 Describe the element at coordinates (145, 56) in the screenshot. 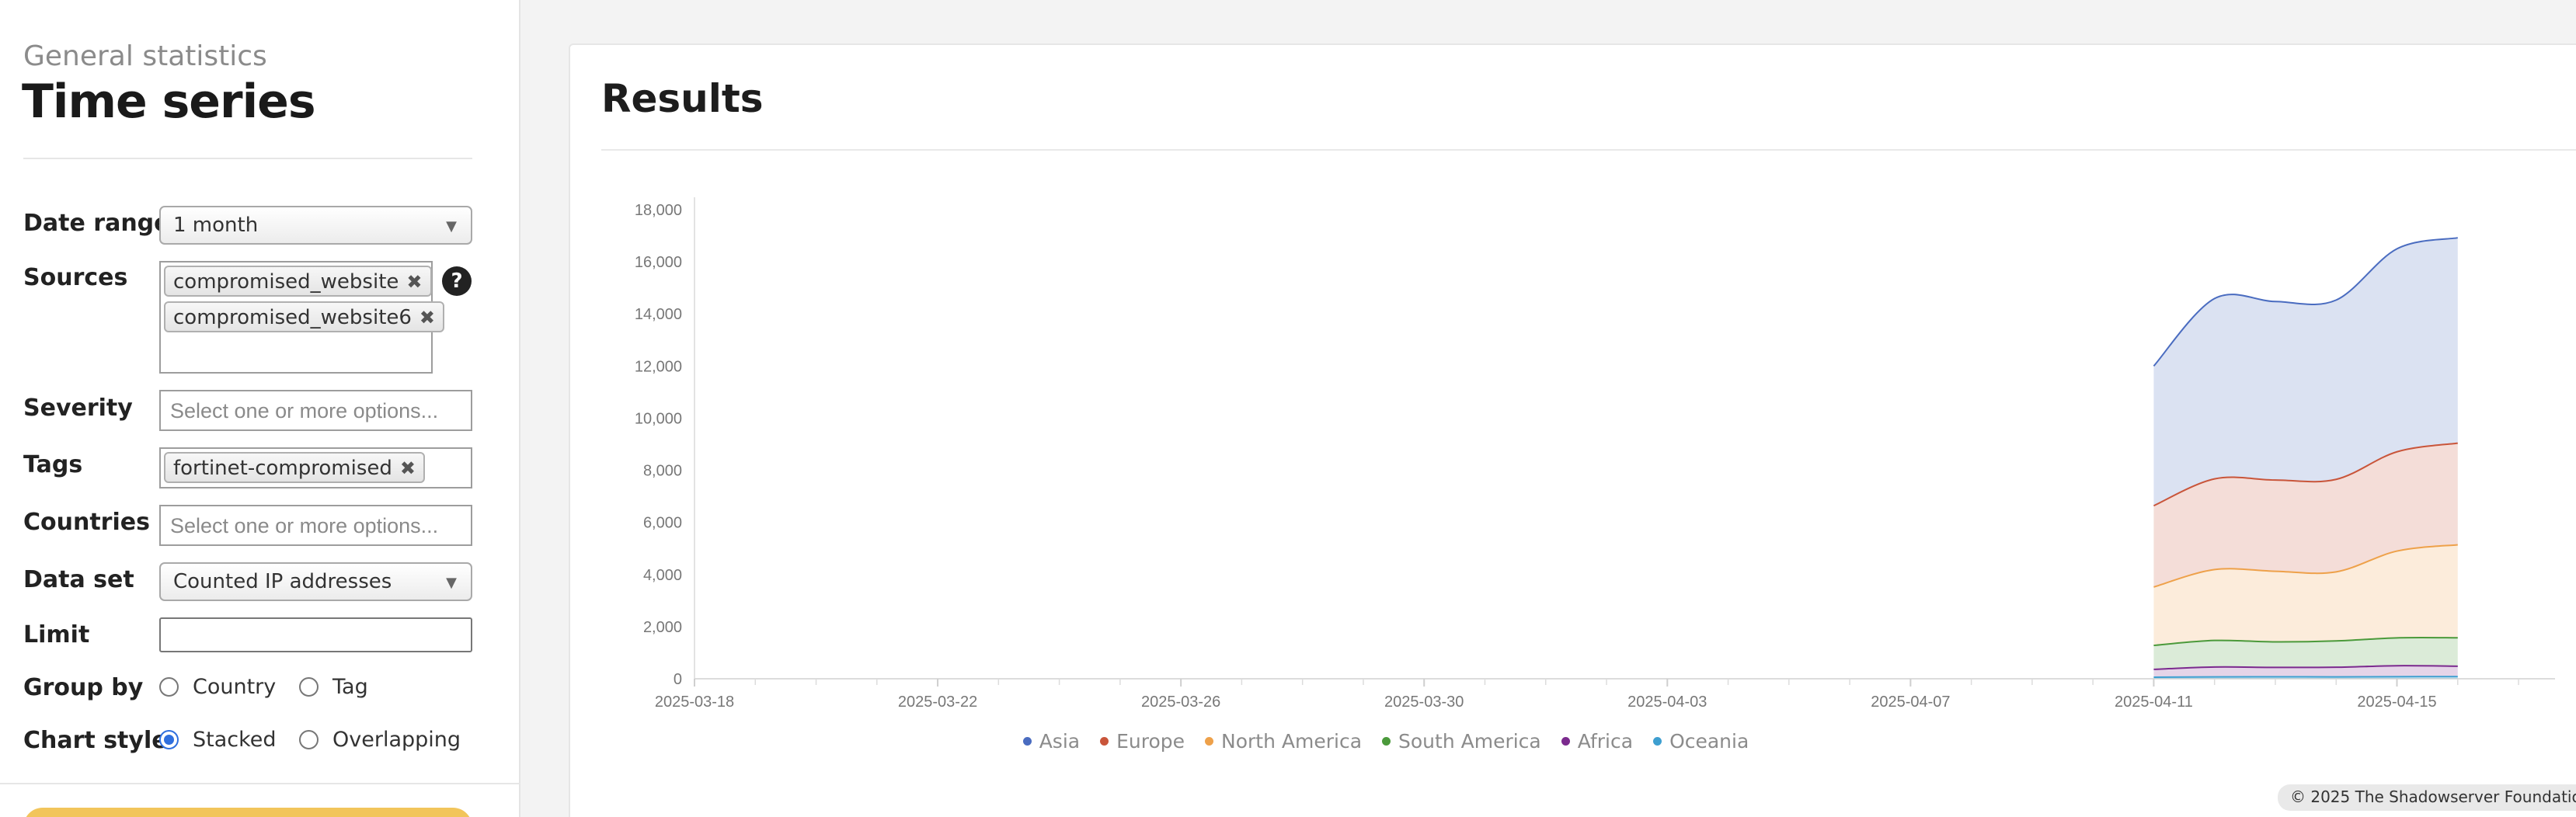

I see `page-subtitle: General statistics` at that location.